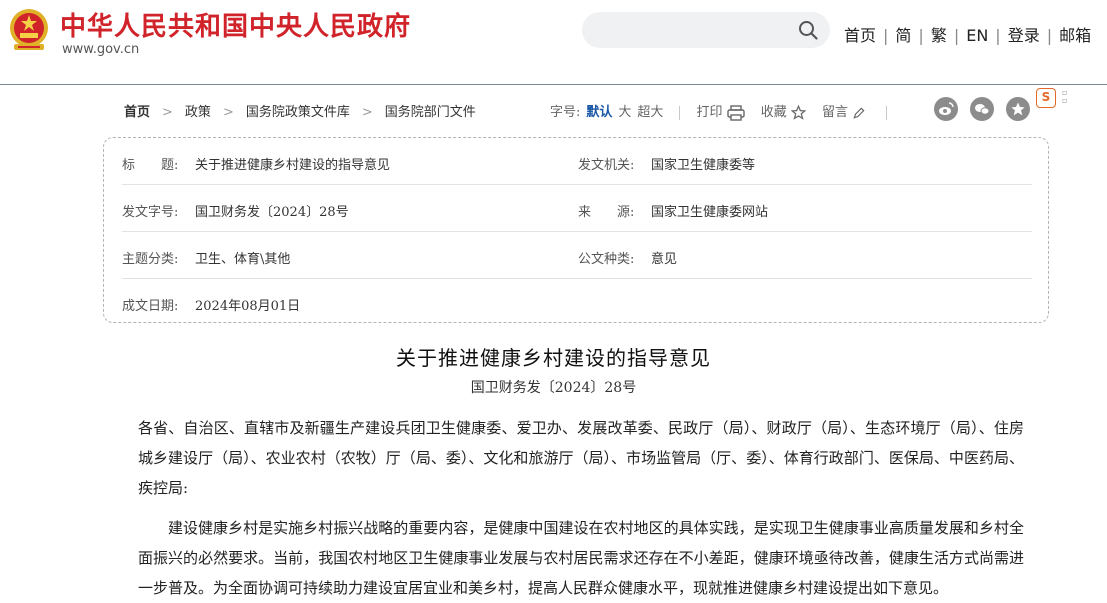 The width and height of the screenshot is (1107, 603). What do you see at coordinates (835, 112) in the screenshot?
I see `comment-label: 留言` at bounding box center [835, 112].